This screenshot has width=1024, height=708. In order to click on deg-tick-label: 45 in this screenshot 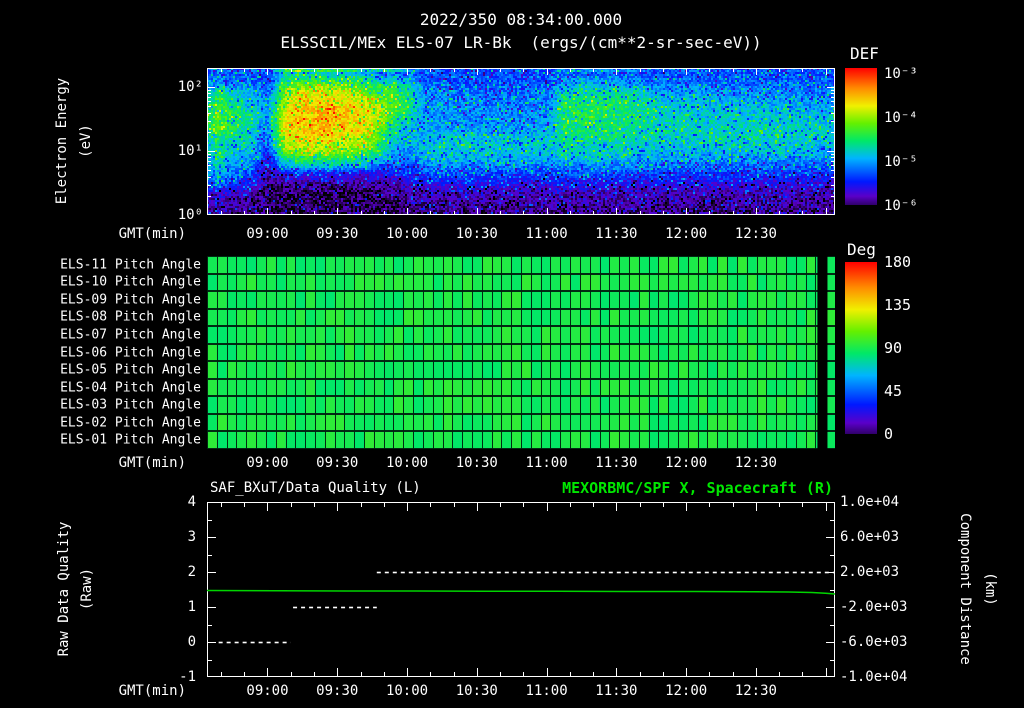, I will do `click(893, 391)`.